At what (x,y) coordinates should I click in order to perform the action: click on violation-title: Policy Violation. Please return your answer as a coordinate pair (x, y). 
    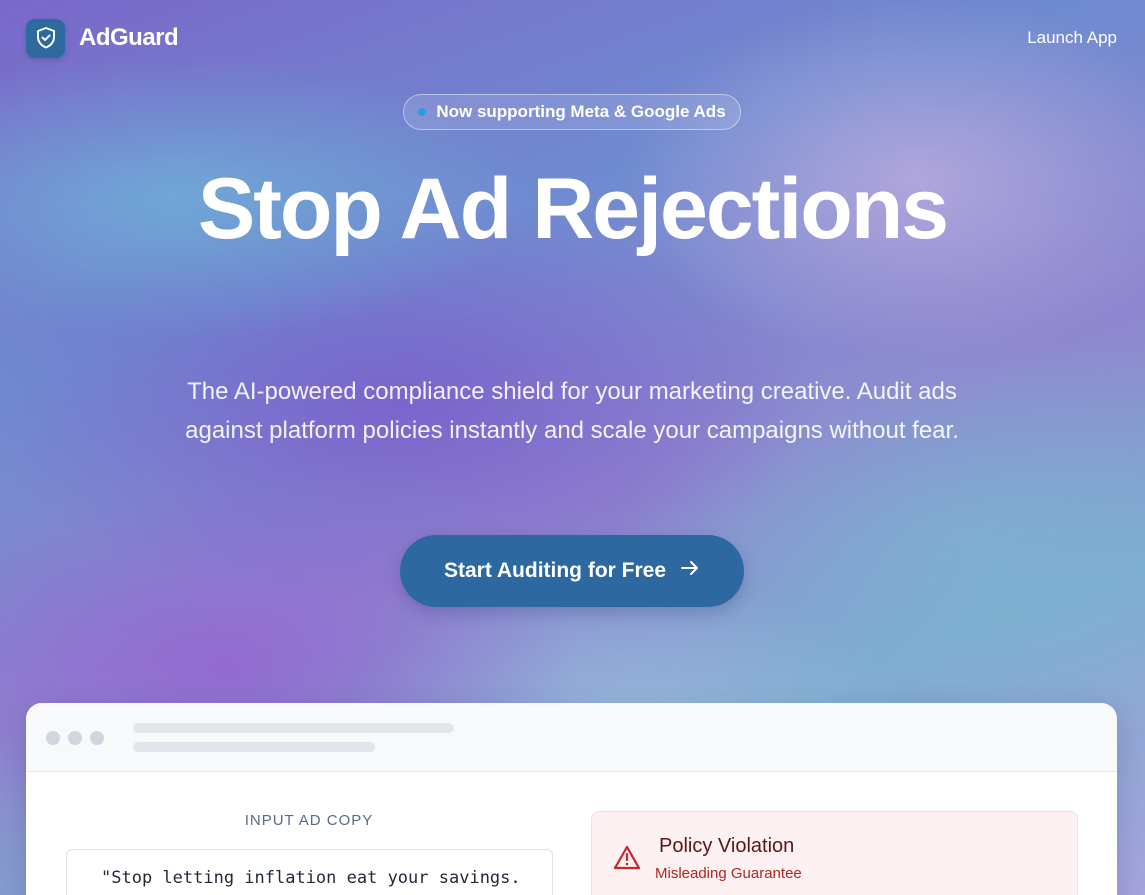
    Looking at the image, I should click on (727, 846).